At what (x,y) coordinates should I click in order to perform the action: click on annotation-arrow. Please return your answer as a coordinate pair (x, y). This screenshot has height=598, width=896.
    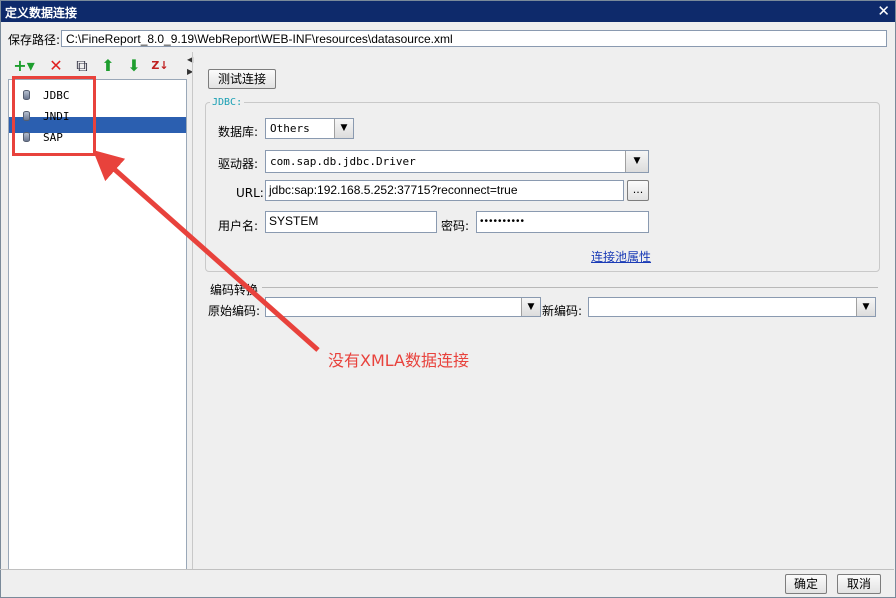
    Looking at the image, I should click on (206, 251).